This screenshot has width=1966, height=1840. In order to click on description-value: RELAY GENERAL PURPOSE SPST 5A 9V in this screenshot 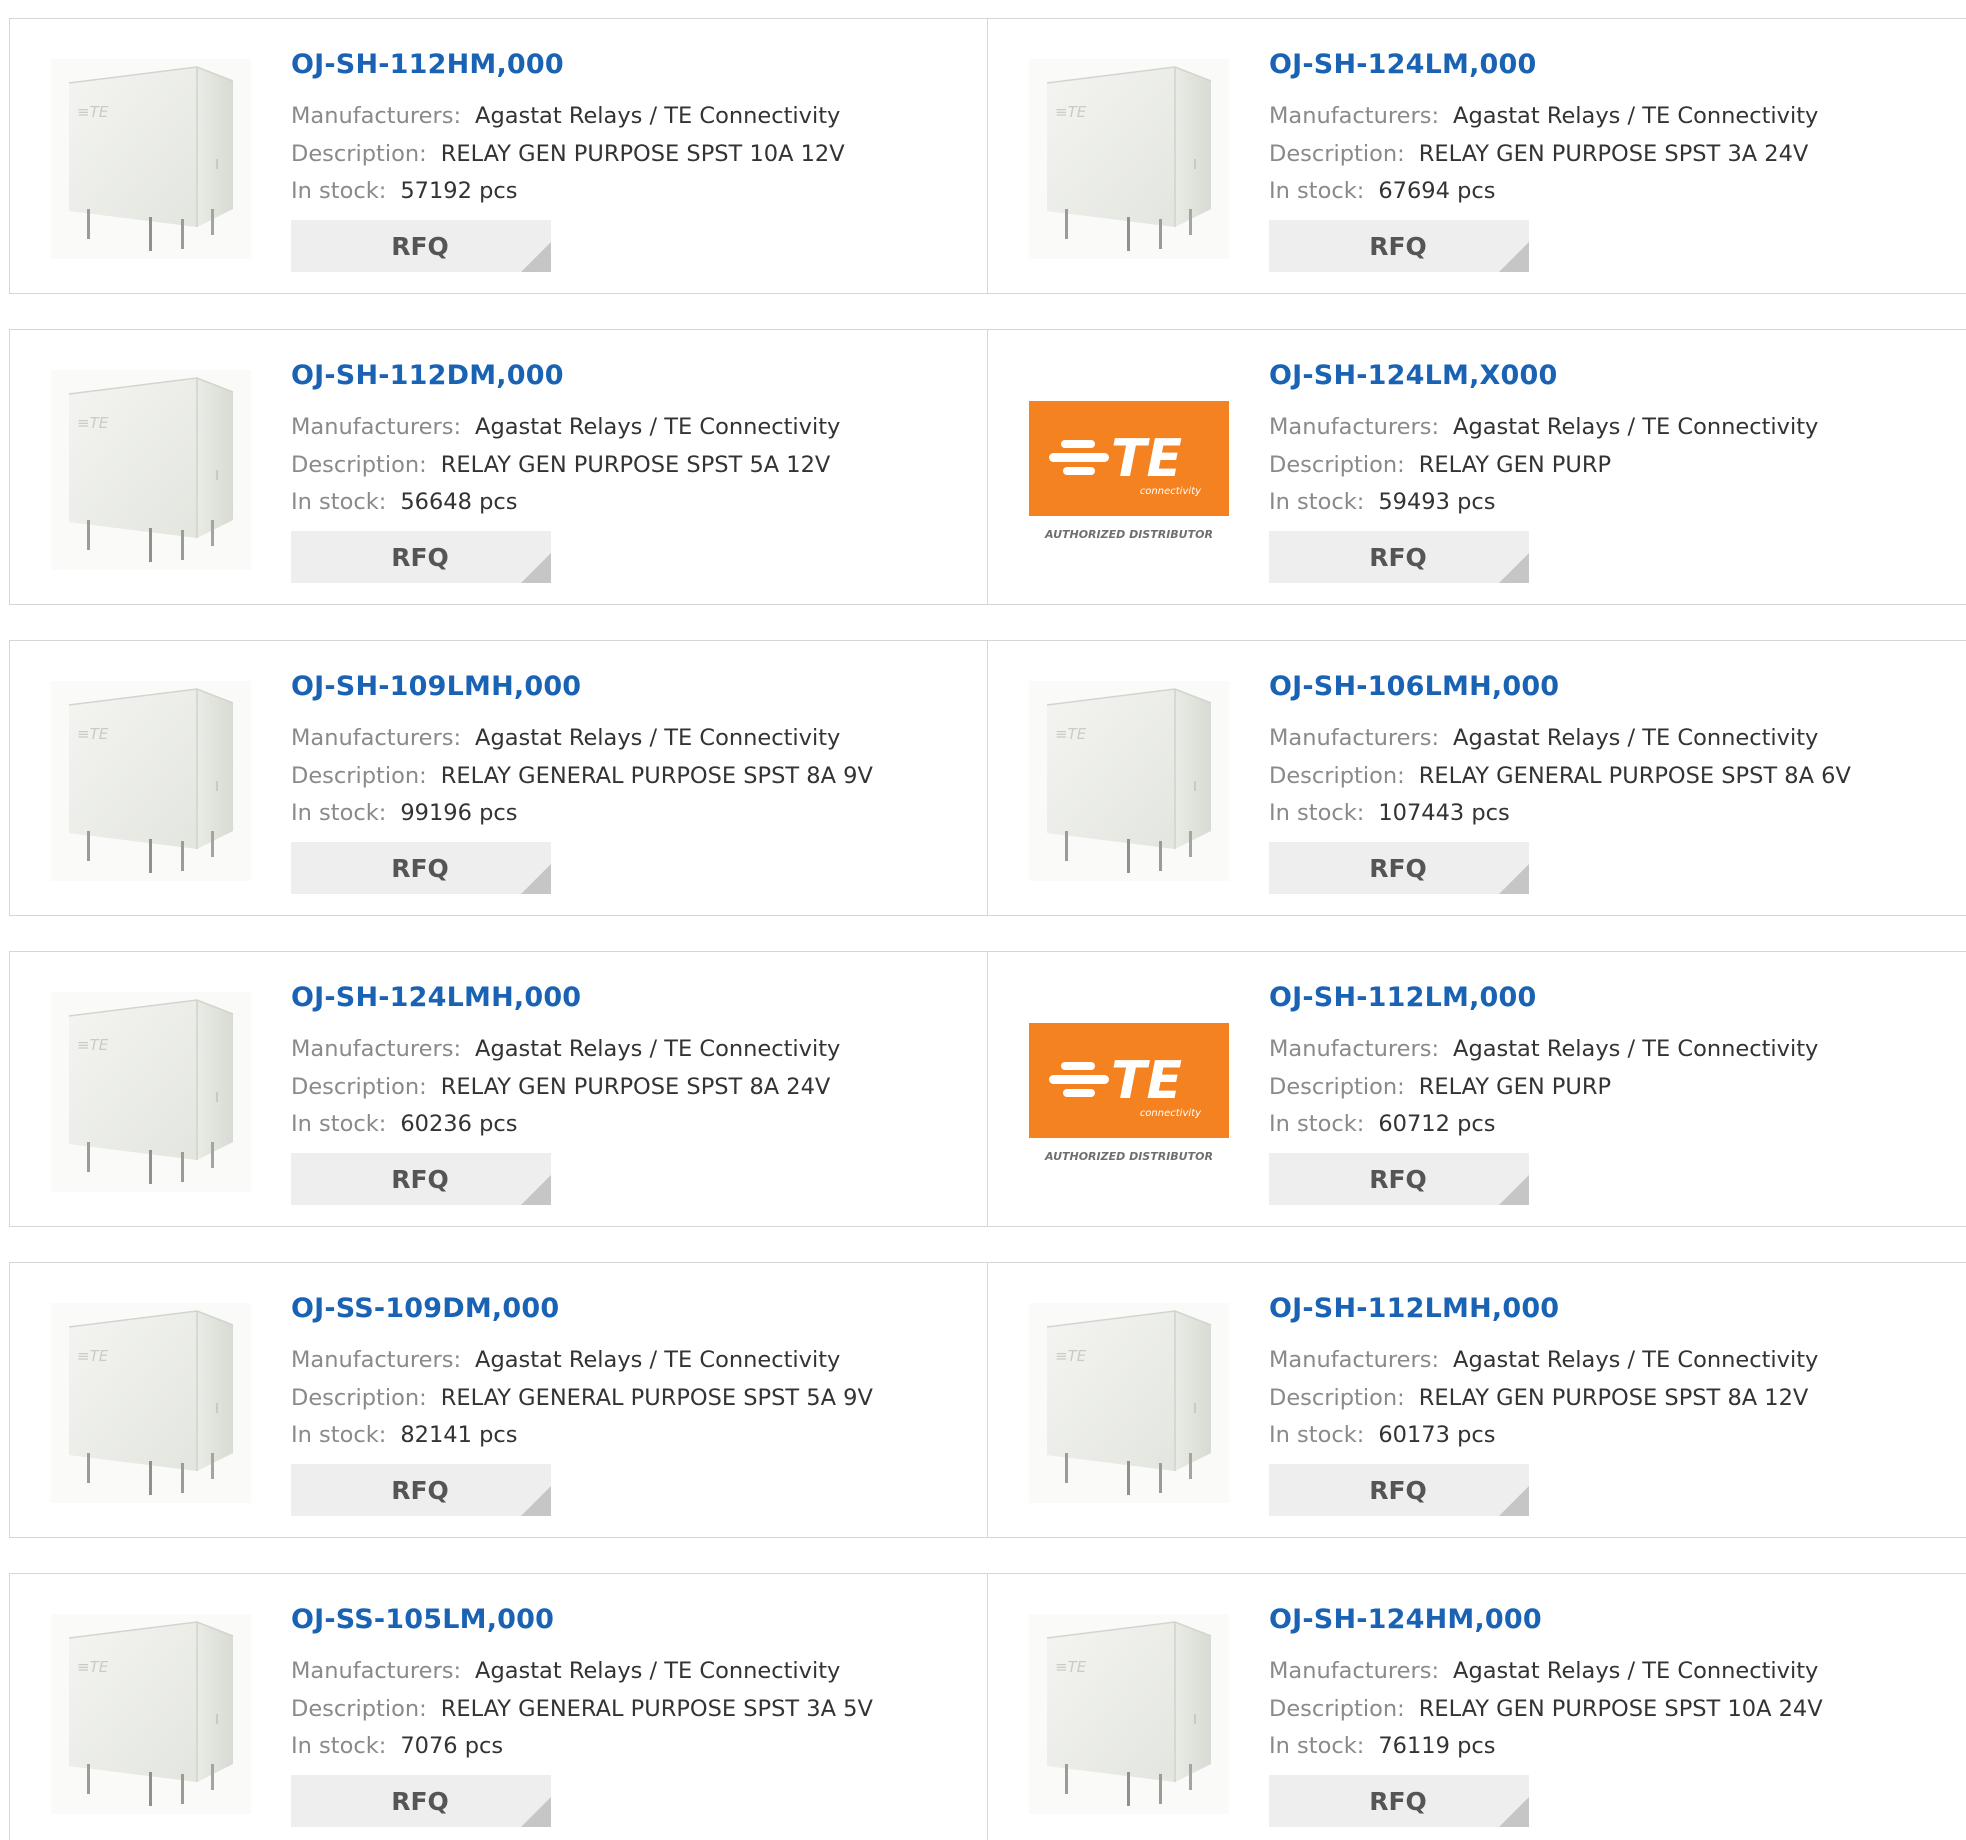, I will do `click(656, 1398)`.